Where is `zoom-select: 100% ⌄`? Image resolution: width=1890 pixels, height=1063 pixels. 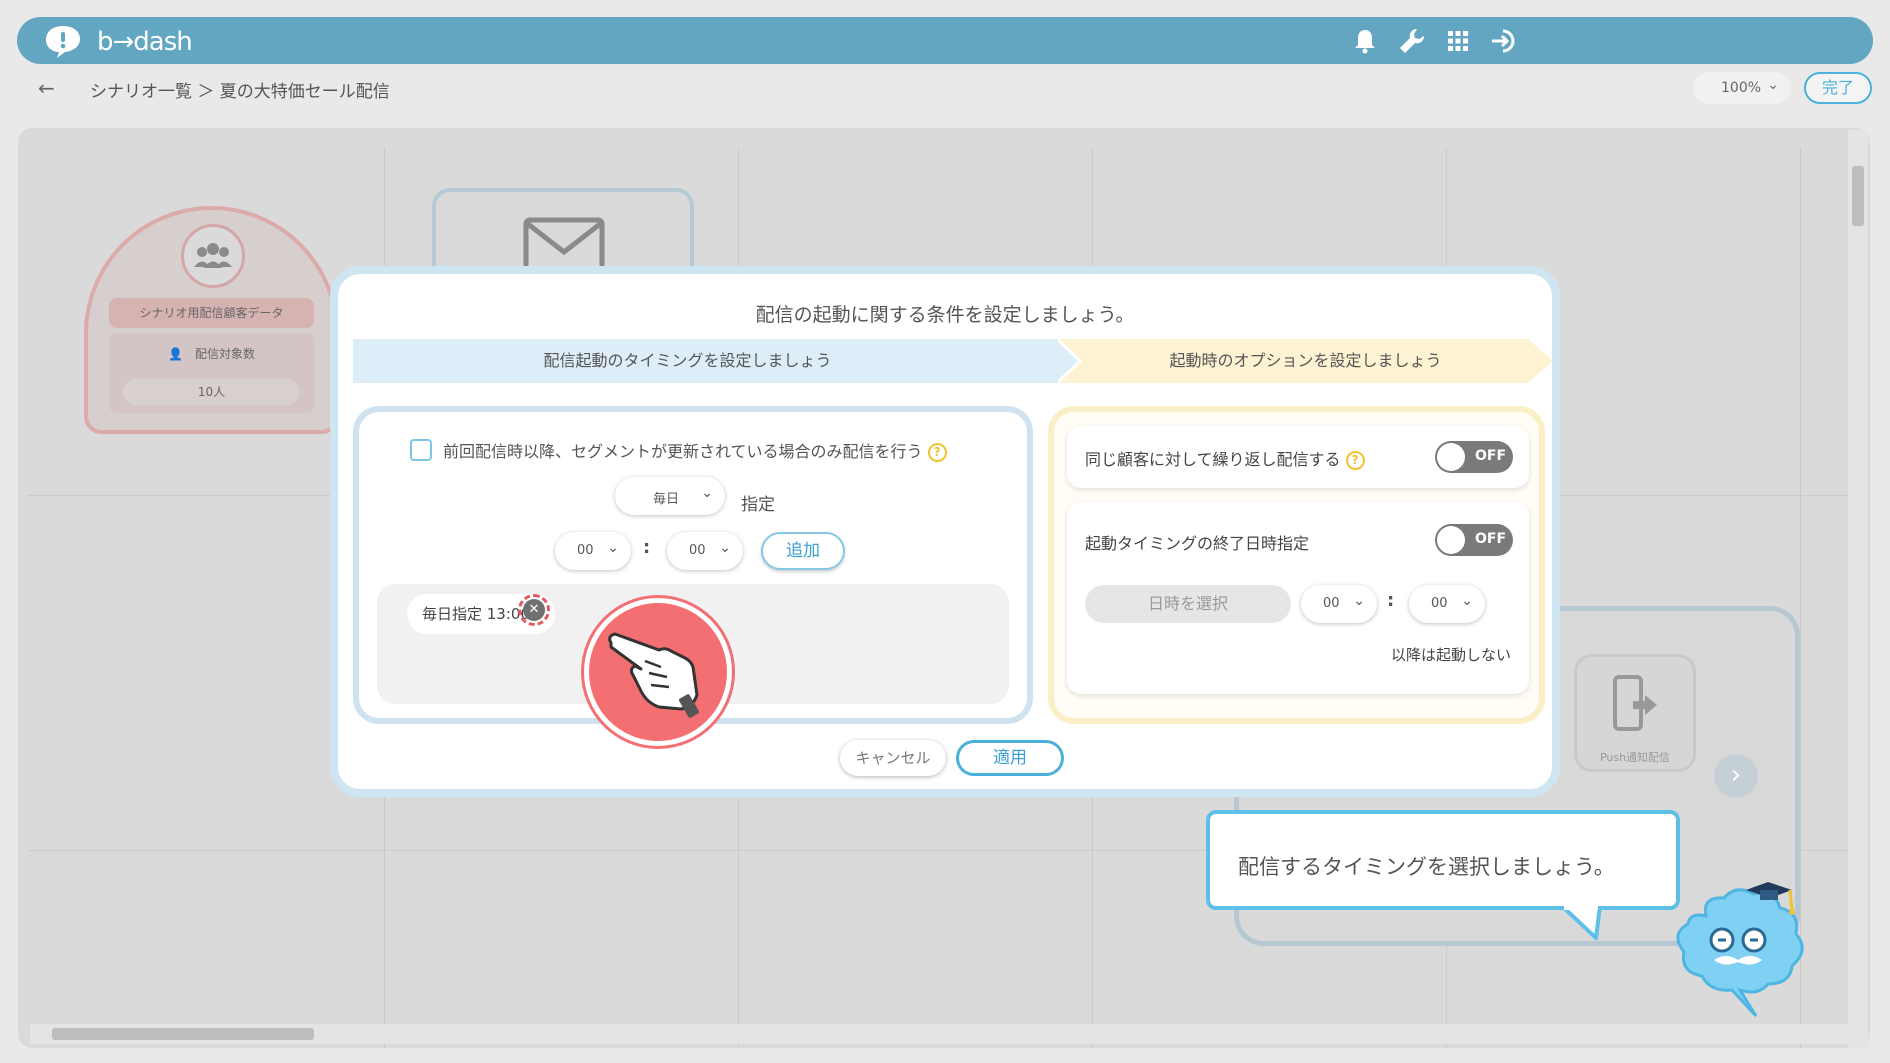
zoom-select: 100% ⌄ is located at coordinates (1742, 88).